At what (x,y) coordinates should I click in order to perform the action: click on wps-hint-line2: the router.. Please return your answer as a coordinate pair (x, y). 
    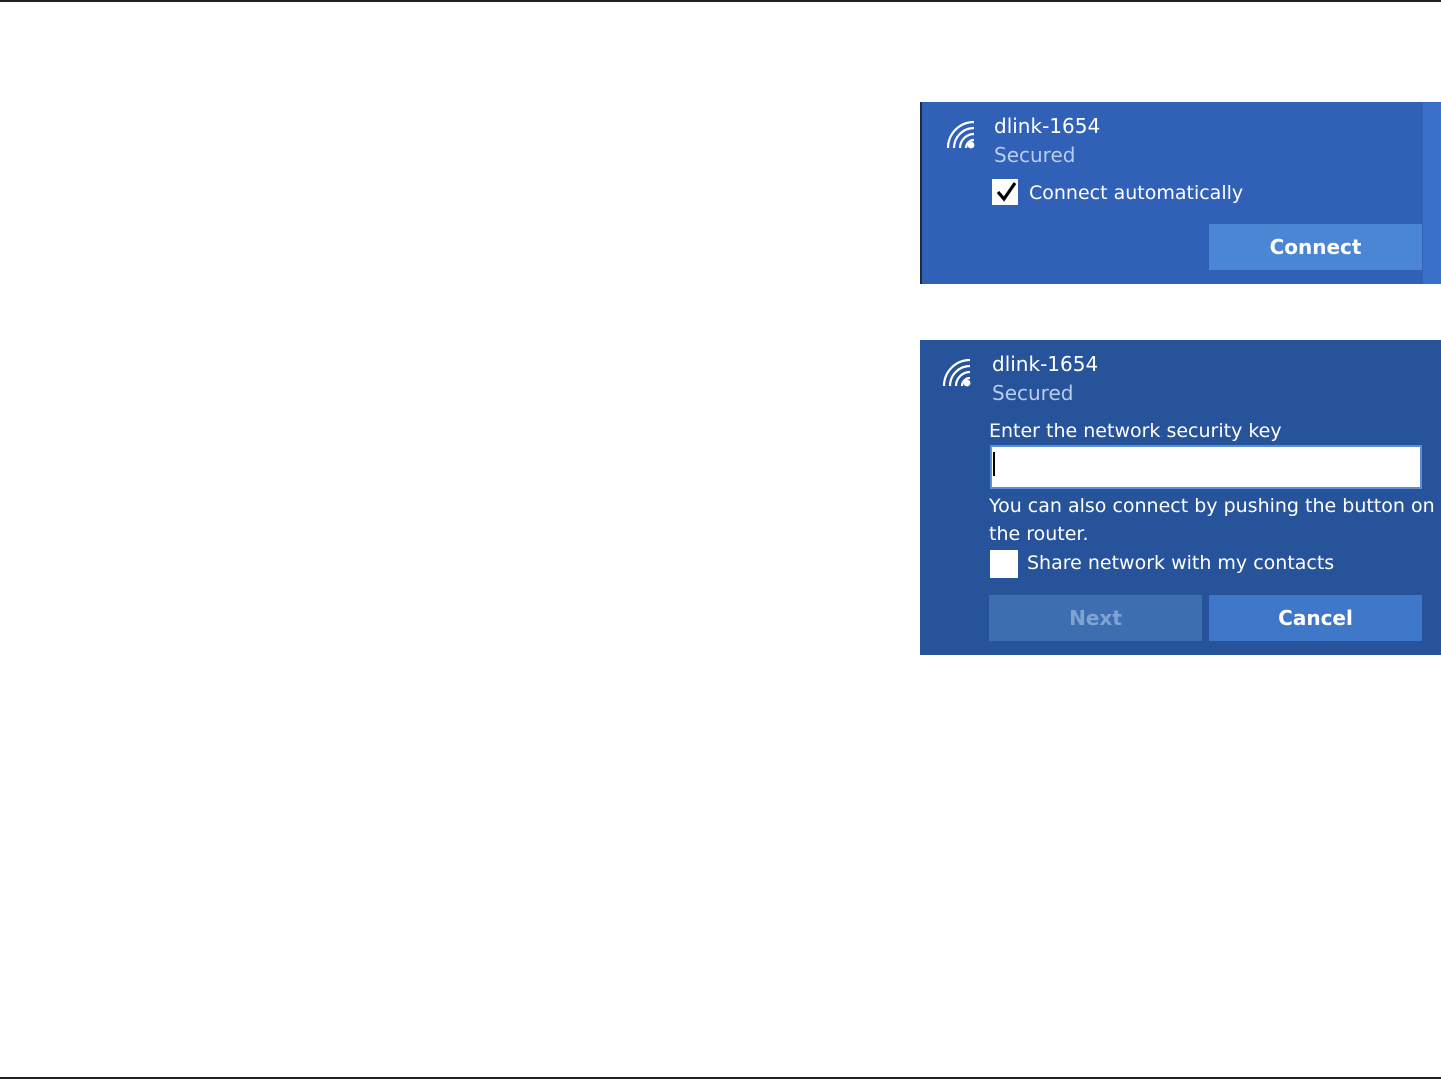
    Looking at the image, I should click on (1039, 534).